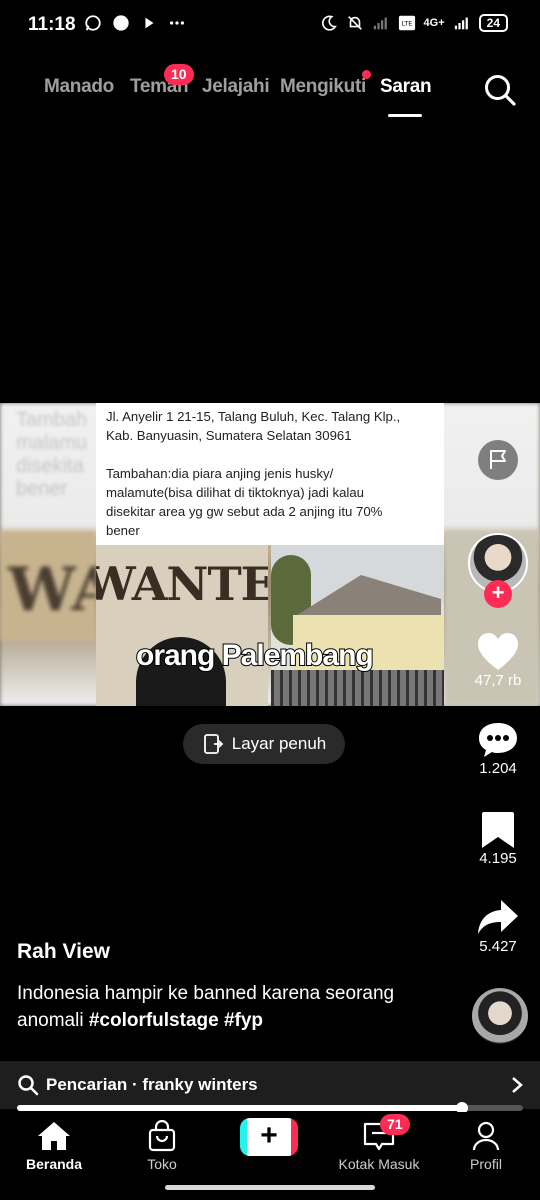  What do you see at coordinates (498, 651) in the screenshot?
I see `heart-icon` at bounding box center [498, 651].